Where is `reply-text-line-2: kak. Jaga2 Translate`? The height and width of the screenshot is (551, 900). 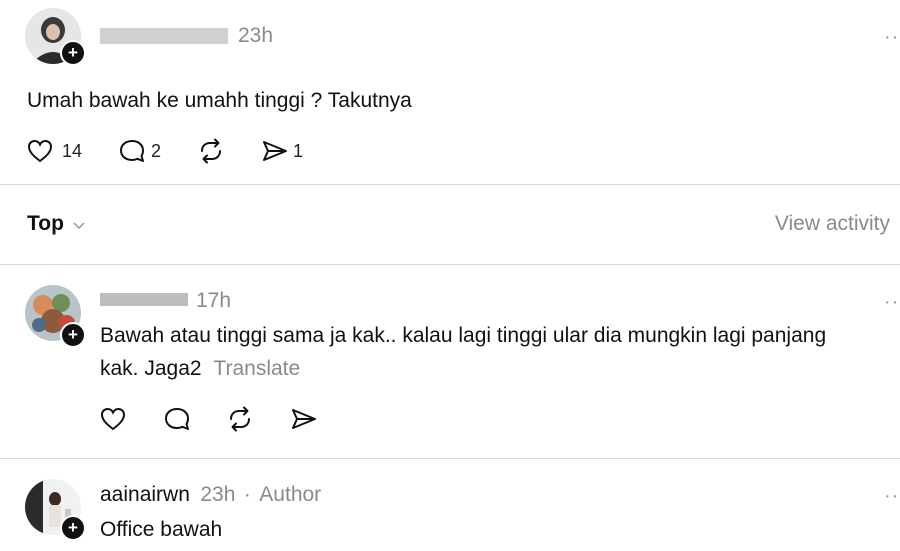 reply-text-line-2: kak. Jaga2 Translate is located at coordinates (495, 368).